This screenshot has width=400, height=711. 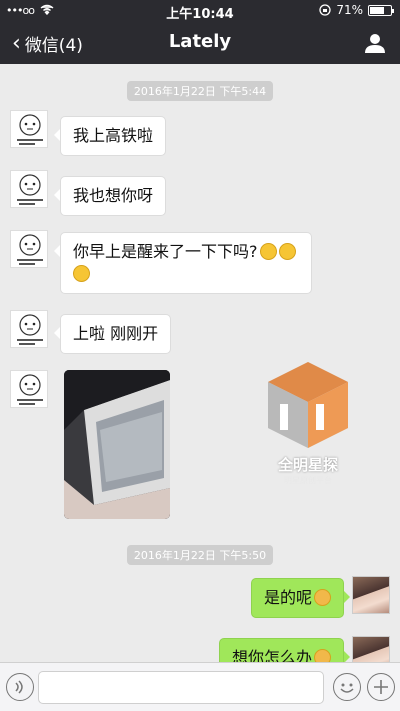 What do you see at coordinates (308, 480) in the screenshot?
I see `watermark-subtext: 明星原创平台` at bounding box center [308, 480].